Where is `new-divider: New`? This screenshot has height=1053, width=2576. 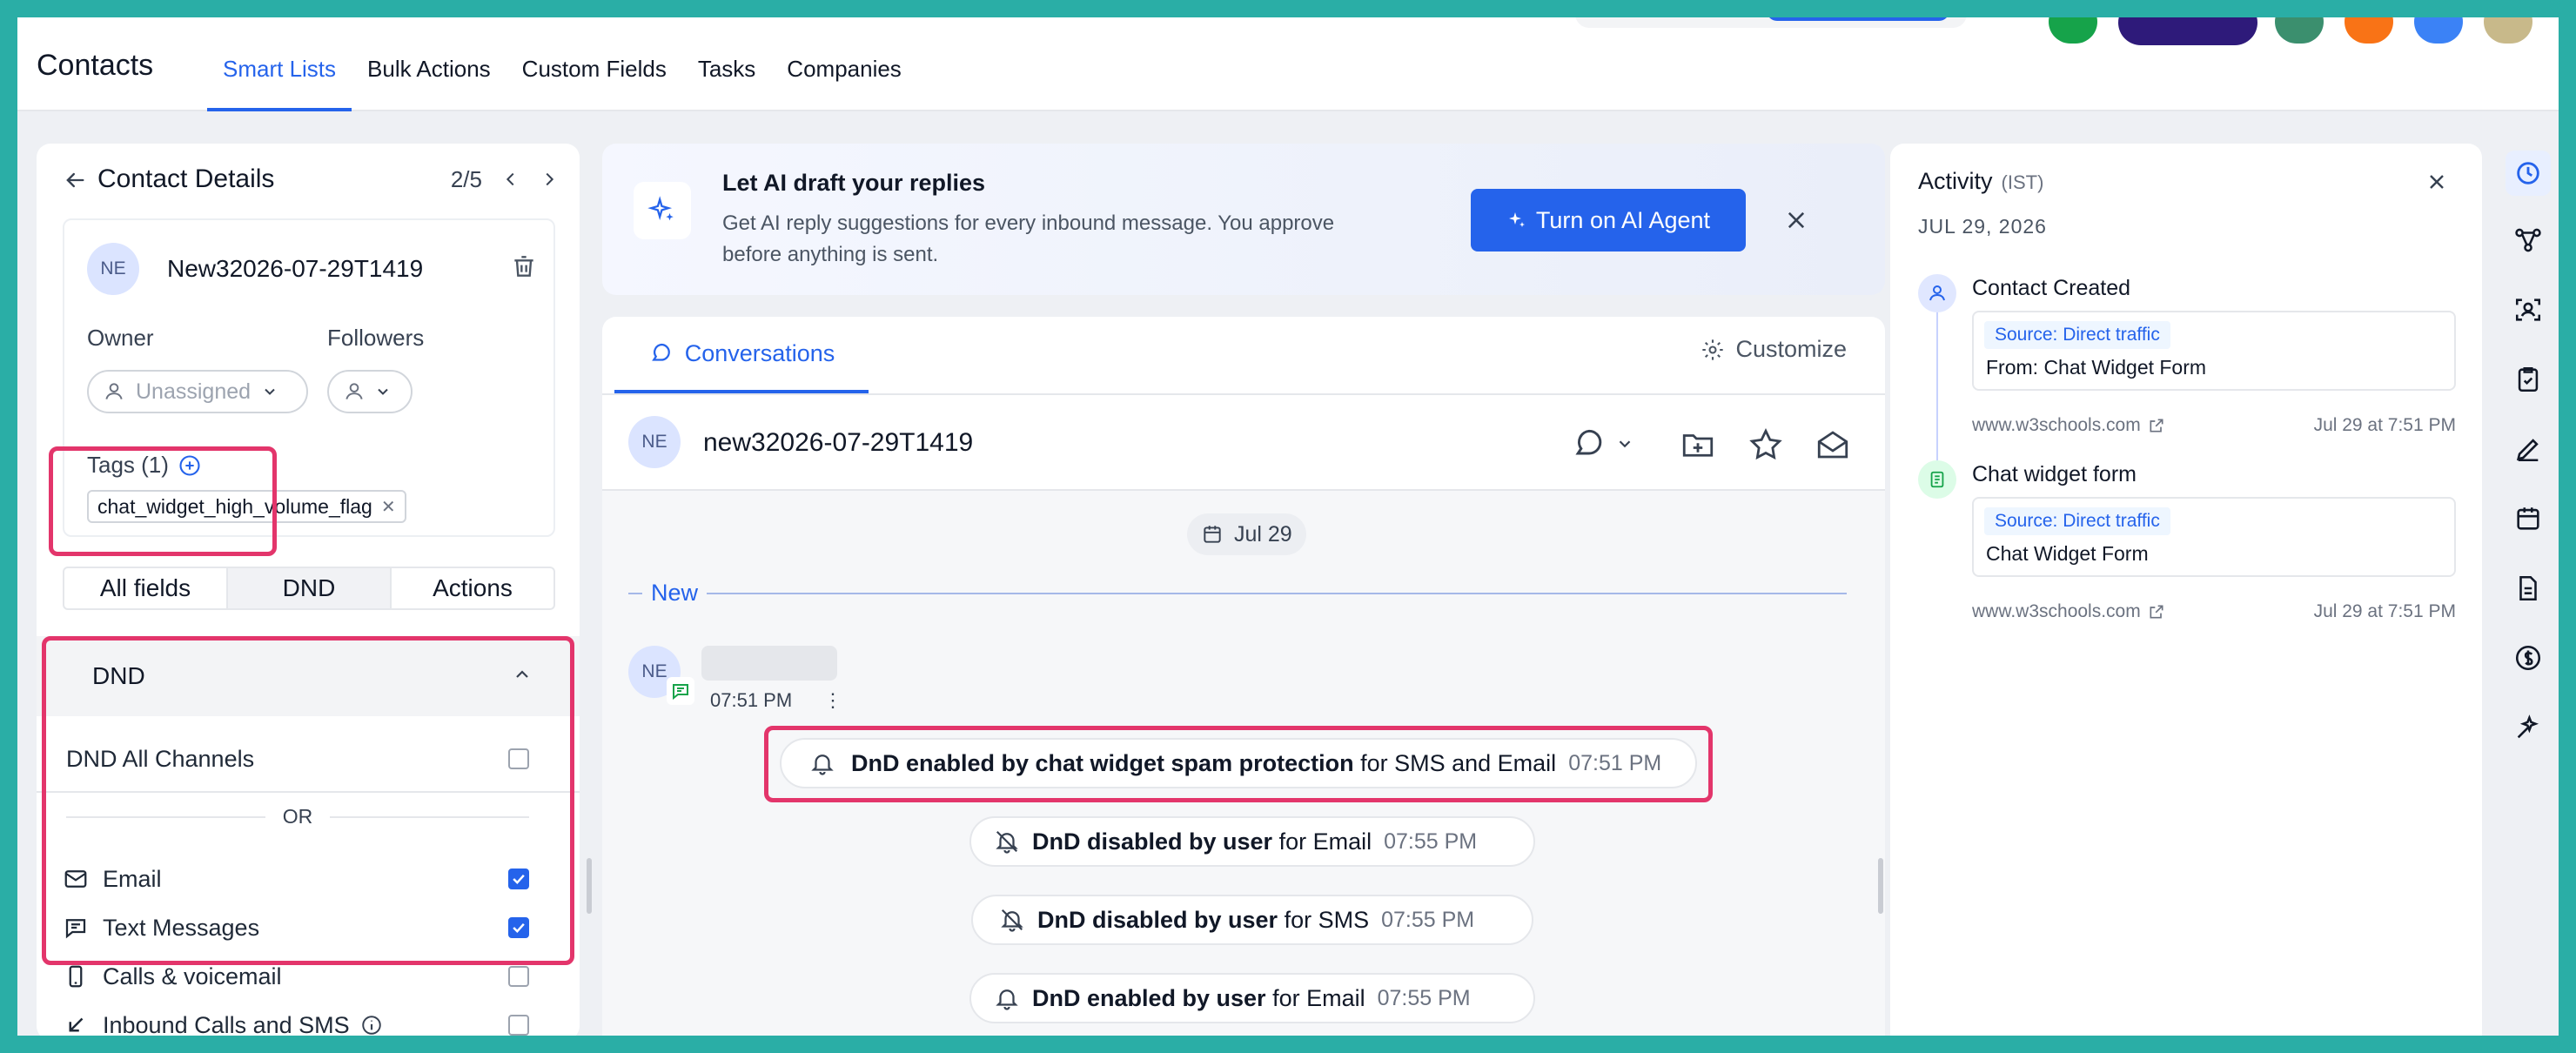
new-divider: New is located at coordinates (1237, 593).